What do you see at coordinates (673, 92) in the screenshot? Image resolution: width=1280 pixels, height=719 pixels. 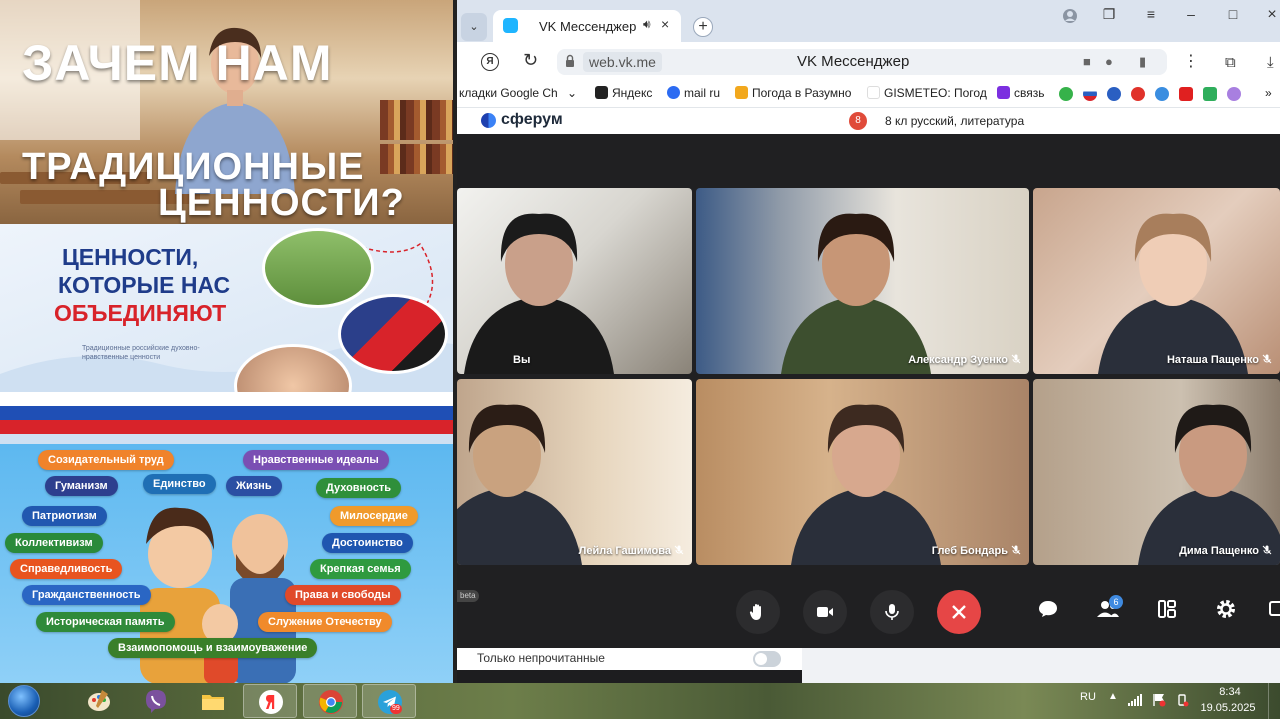 I see `mail-favicon-icon` at bounding box center [673, 92].